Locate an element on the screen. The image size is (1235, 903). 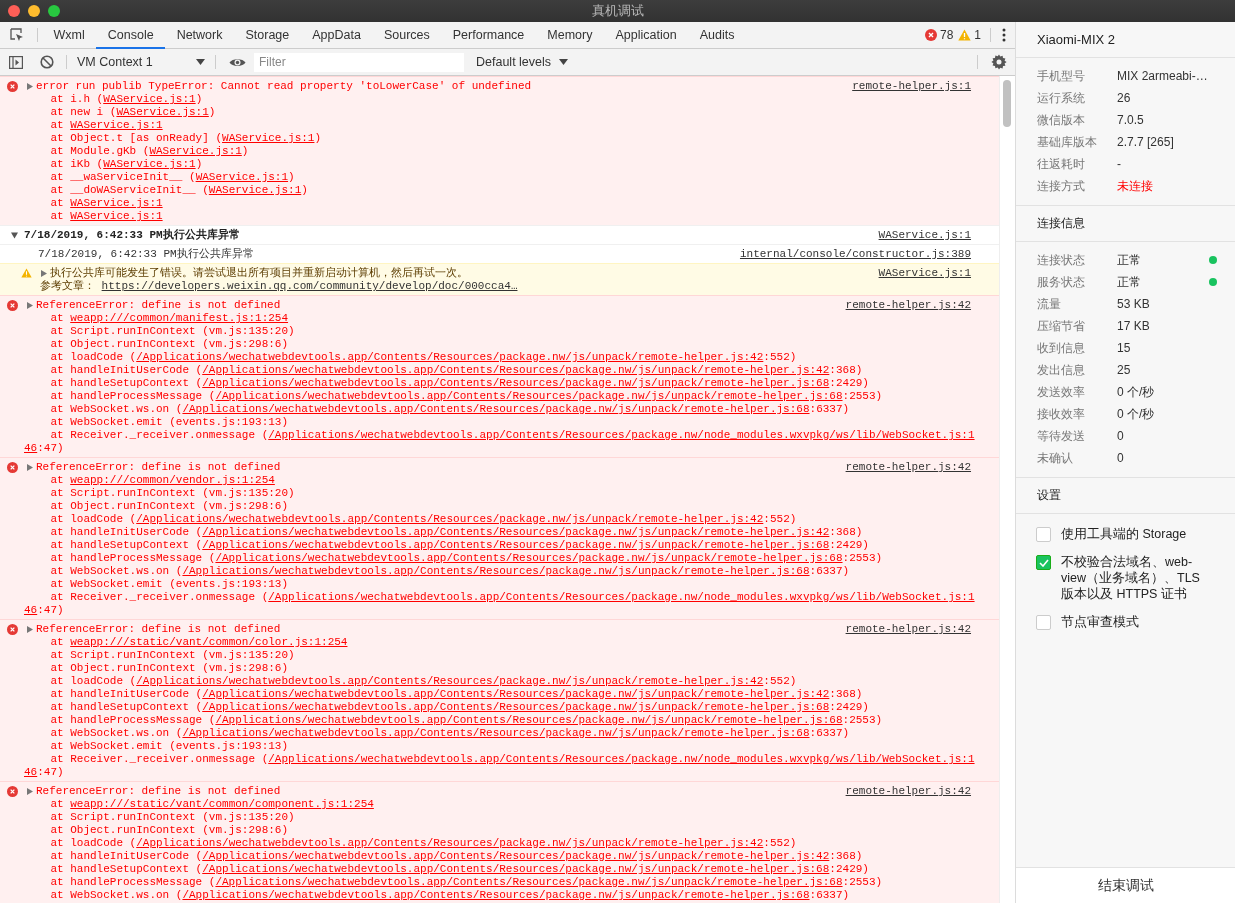
window-zoom-button is located at coordinates (54, 11).